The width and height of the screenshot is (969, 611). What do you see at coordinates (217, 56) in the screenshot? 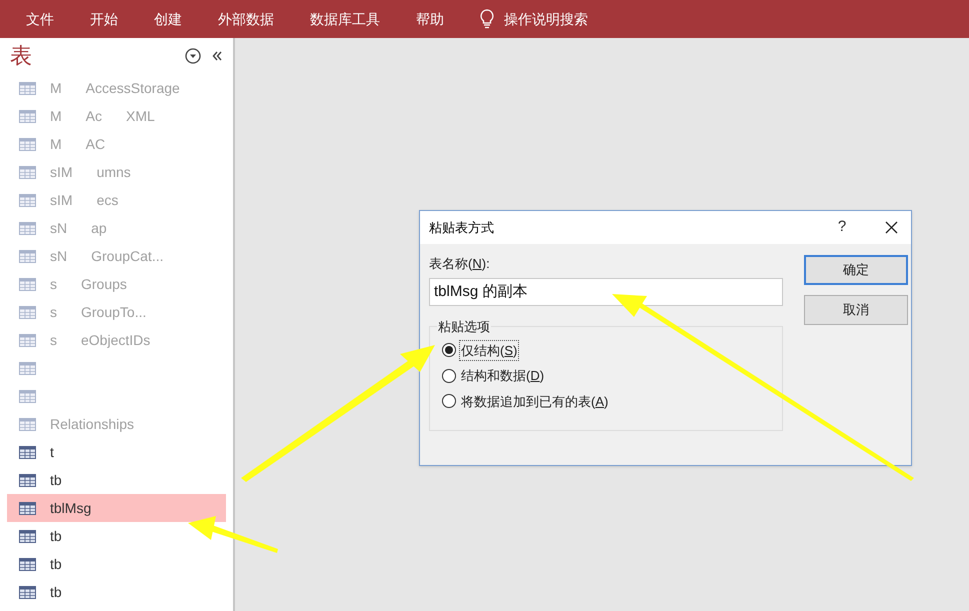
I see `collapse-icon` at bounding box center [217, 56].